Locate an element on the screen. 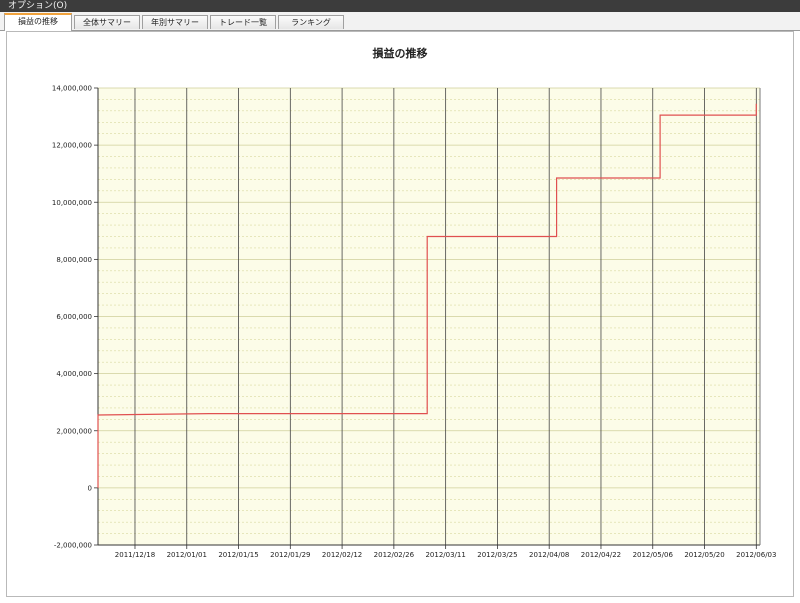 Image resolution: width=800 pixels, height=603 pixels. x-tick-label: 2012/01/15 is located at coordinates (238, 555).